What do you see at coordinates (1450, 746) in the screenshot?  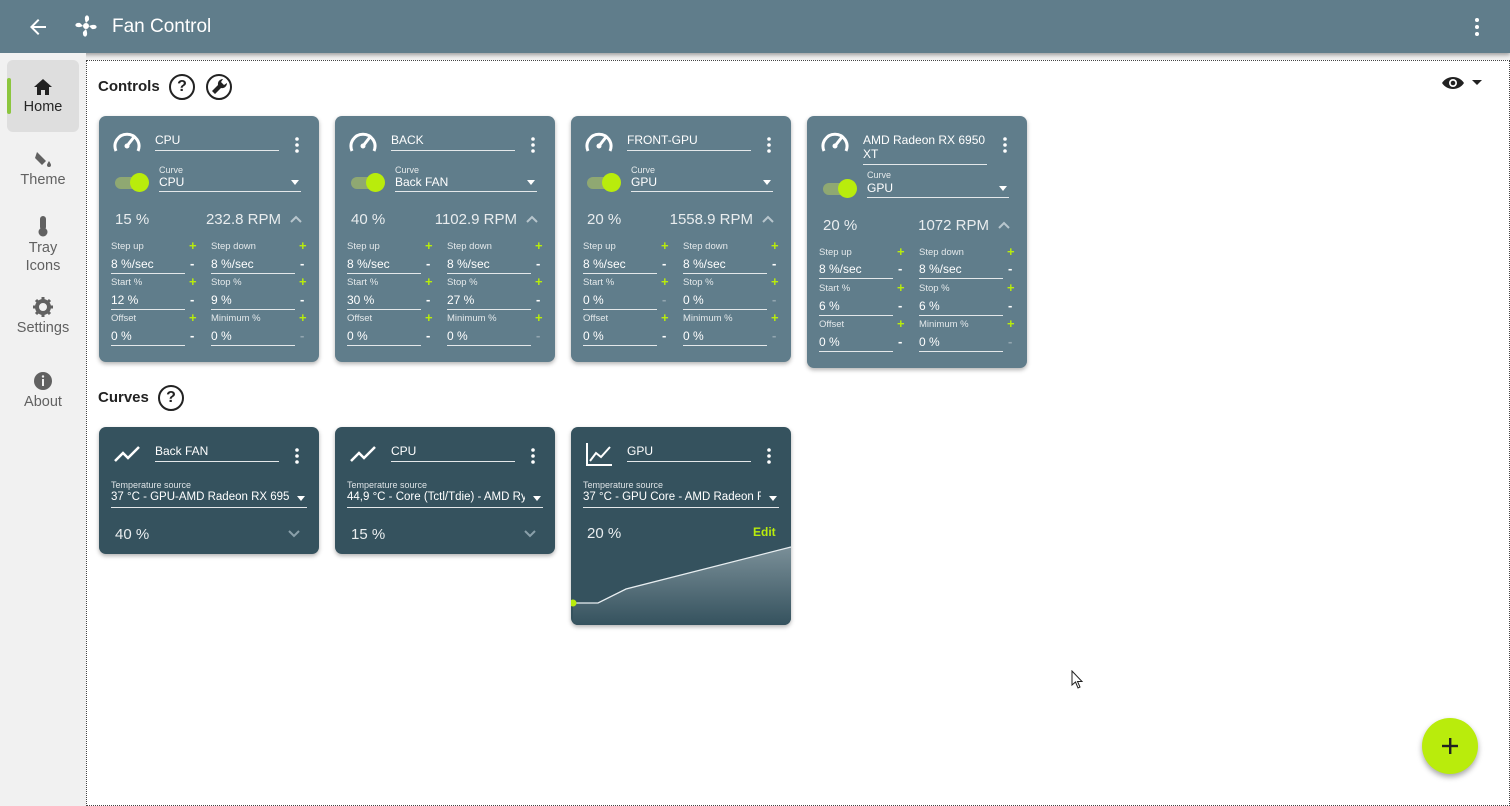 I see `add-button` at bounding box center [1450, 746].